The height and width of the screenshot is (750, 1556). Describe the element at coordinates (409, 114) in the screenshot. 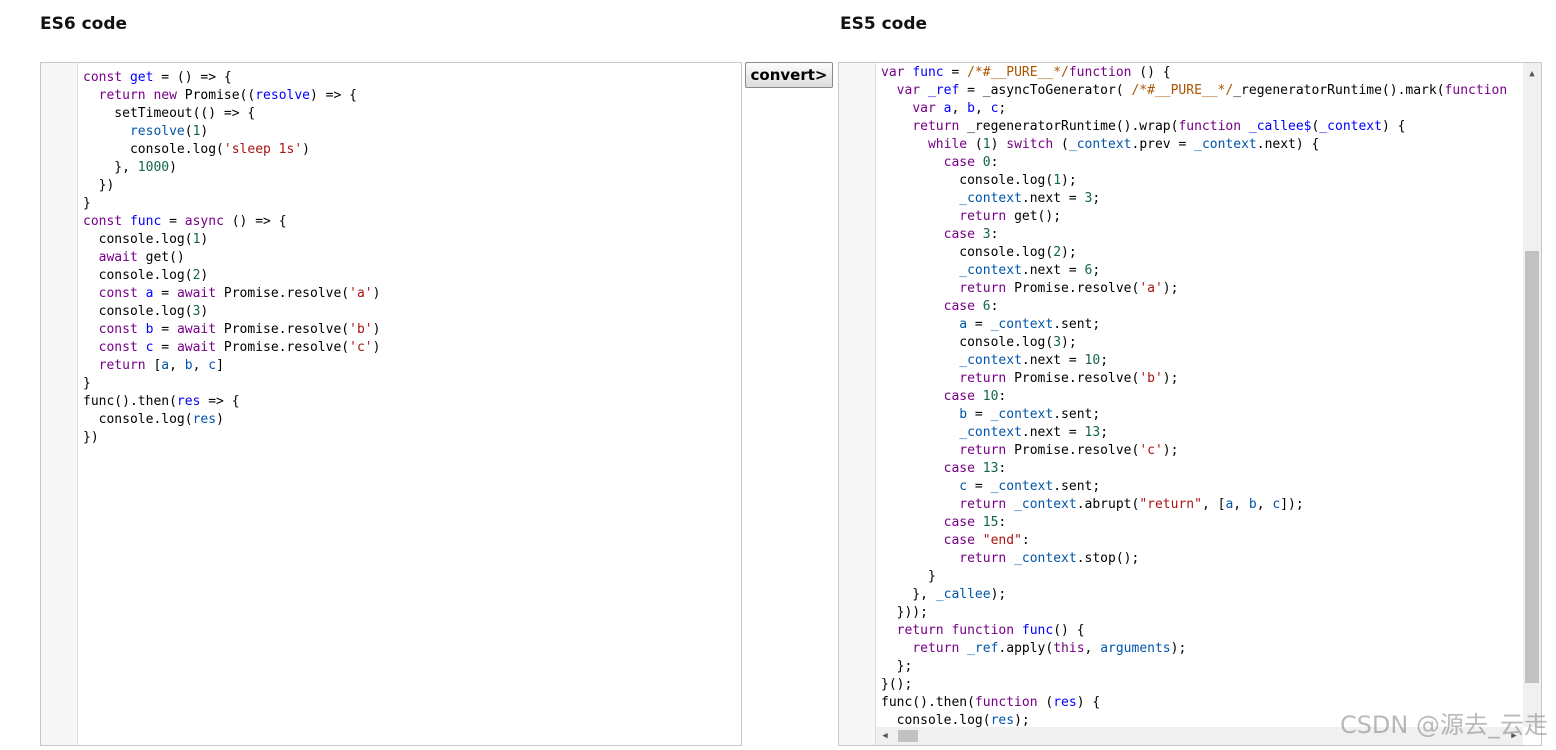

I see `code-line: 3 setTimeout(() => {` at that location.